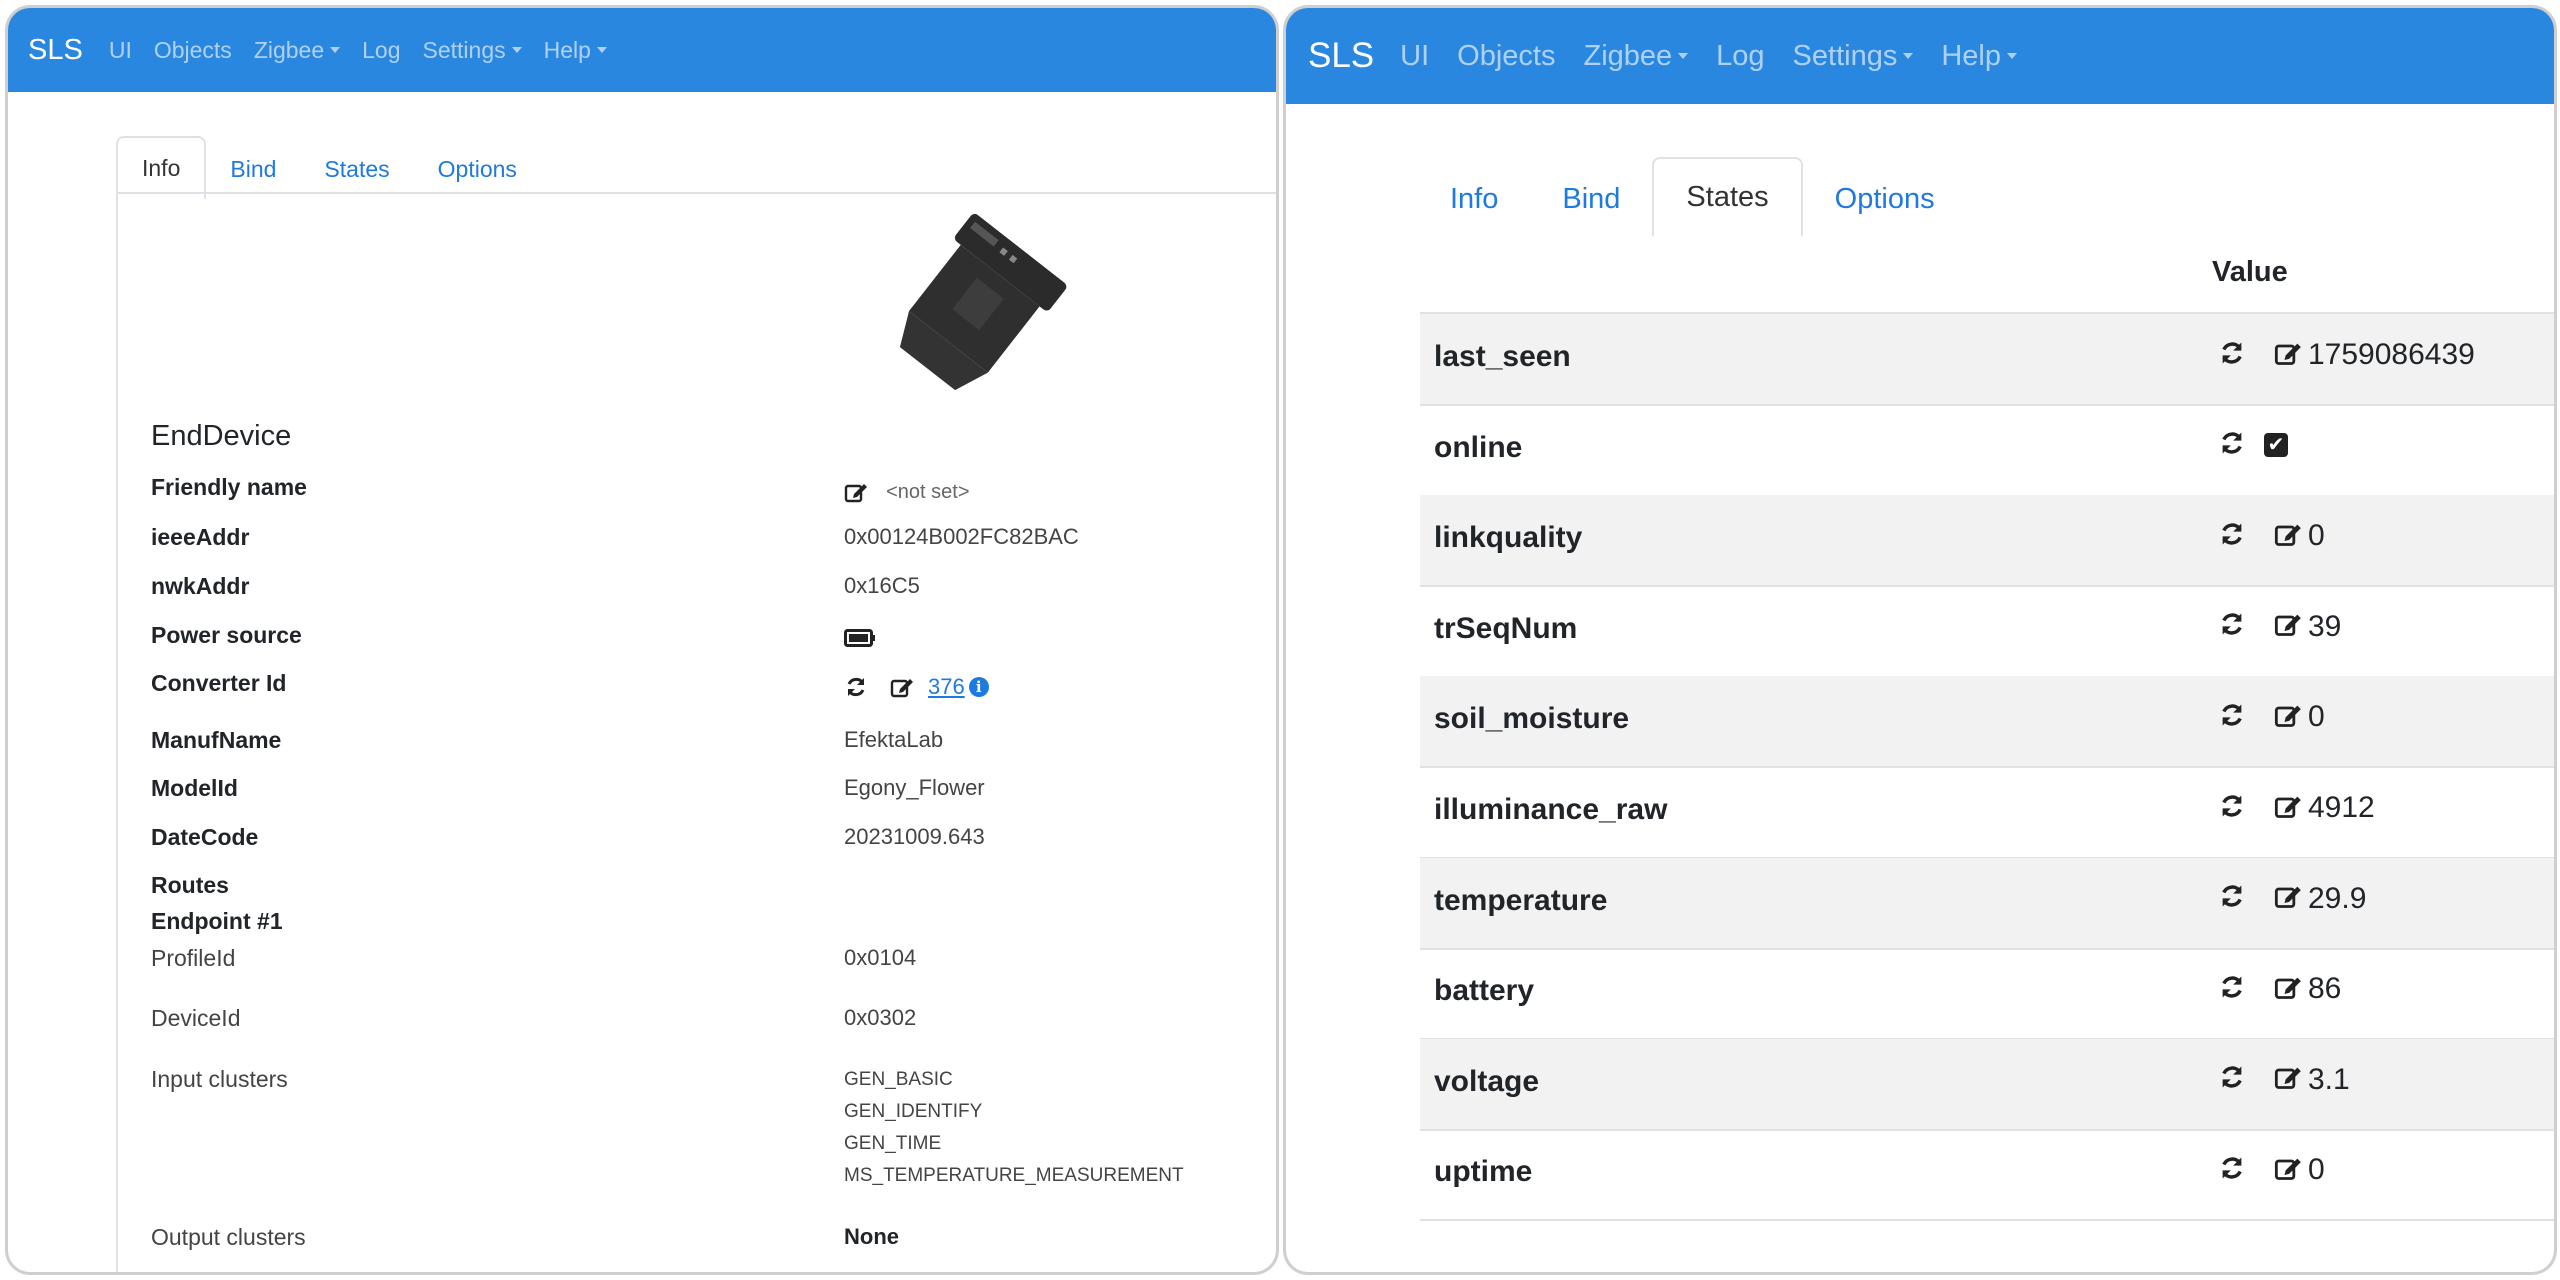 This screenshot has height=1280, width=2560. Describe the element at coordinates (1508, 538) in the screenshot. I see `state-name: linkquality` at that location.